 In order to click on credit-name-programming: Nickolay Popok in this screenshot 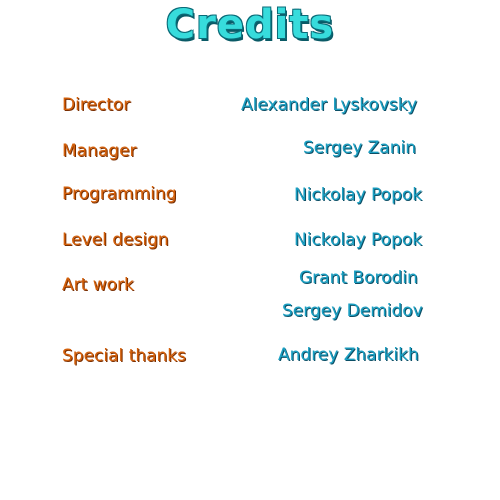, I will do `click(358, 195)`.